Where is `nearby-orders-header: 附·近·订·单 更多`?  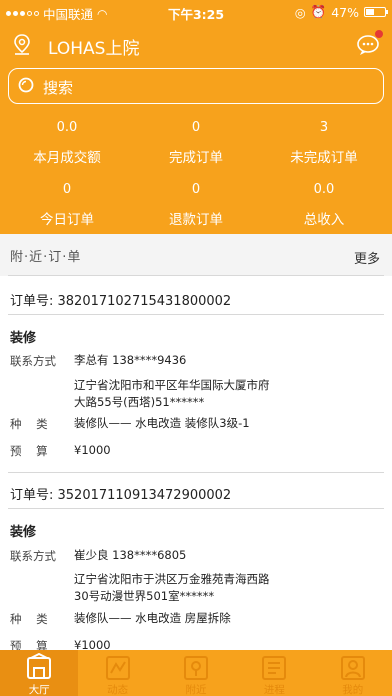
nearby-orders-header: 附·近·订·单 更多 is located at coordinates (196, 255).